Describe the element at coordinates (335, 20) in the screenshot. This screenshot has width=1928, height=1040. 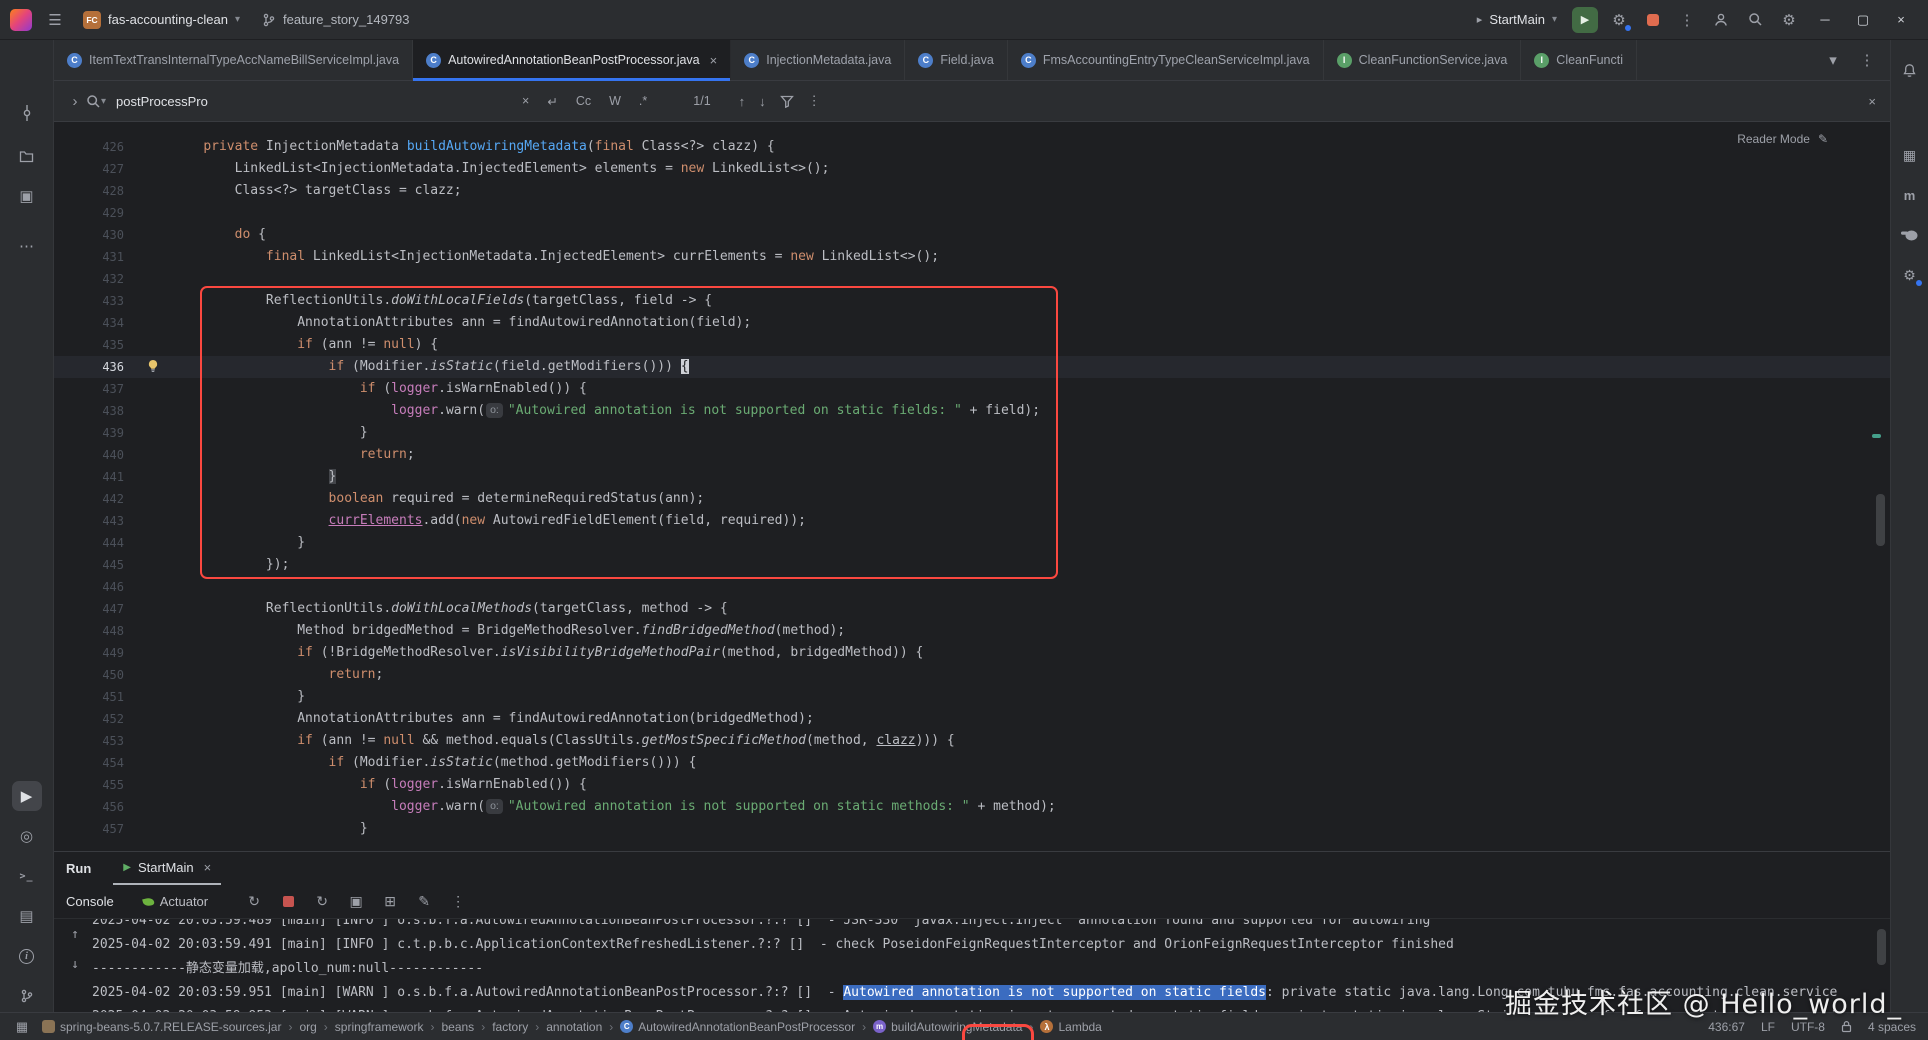
I see `branch-widget: feature_story_149793` at that location.